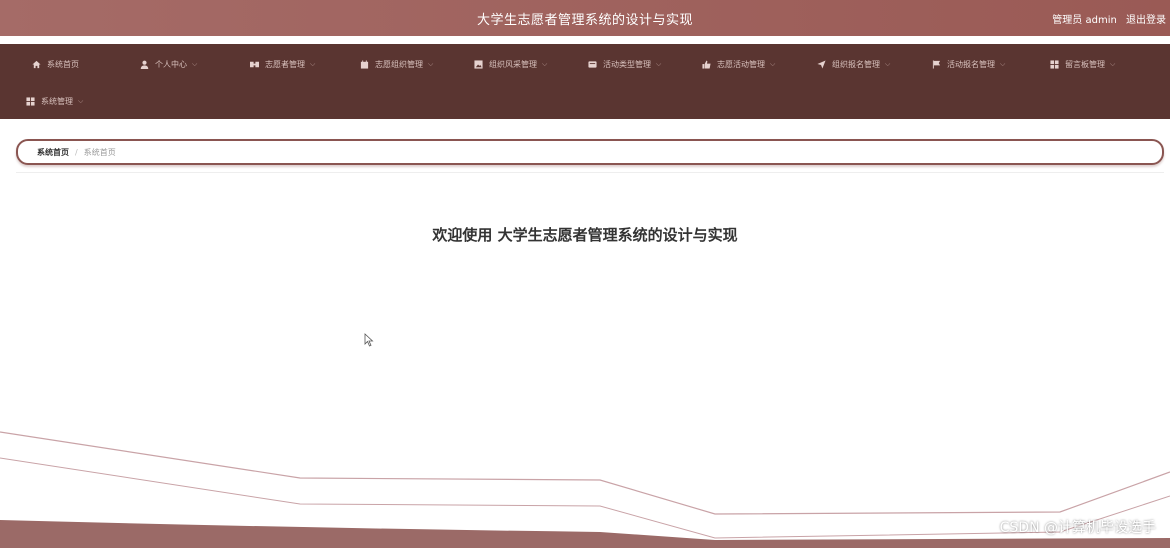 This screenshot has height=548, width=1170. Describe the element at coordinates (396, 64) in the screenshot. I see `nav-item-org: 志愿组织管理 ⌵` at that location.